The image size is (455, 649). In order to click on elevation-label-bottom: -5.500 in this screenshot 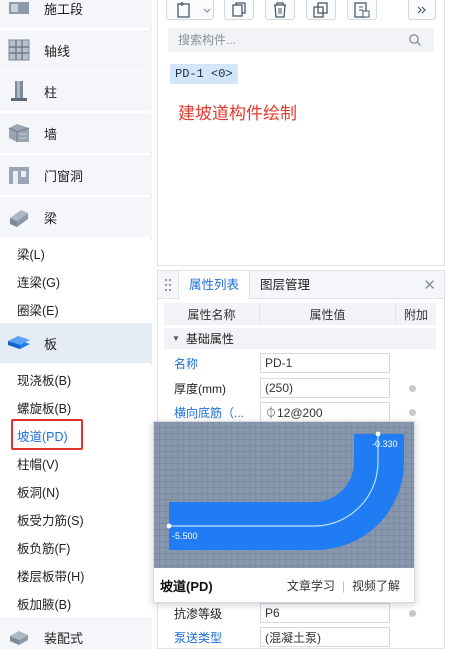, I will do `click(185, 536)`.